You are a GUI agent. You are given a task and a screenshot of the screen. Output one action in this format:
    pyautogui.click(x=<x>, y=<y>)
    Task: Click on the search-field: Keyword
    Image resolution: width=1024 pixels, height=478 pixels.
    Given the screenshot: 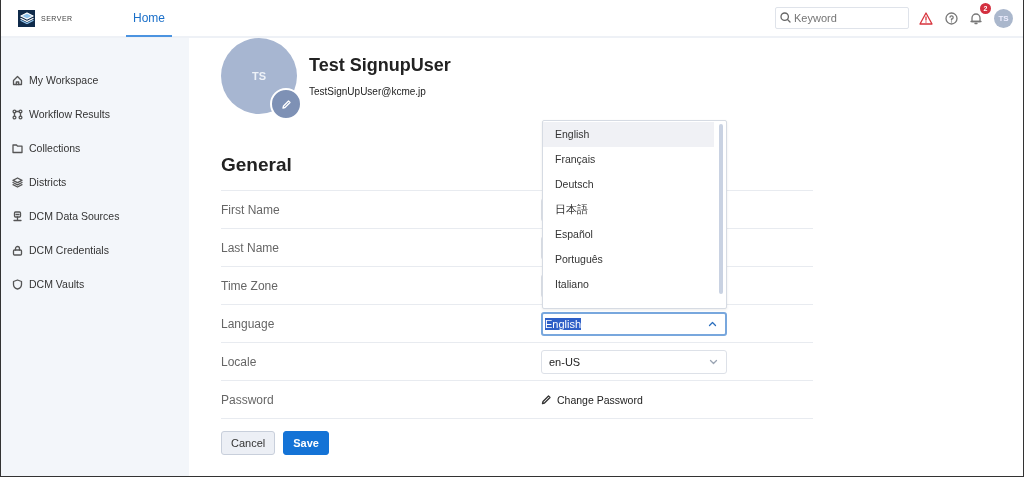 What is the action you would take?
    pyautogui.click(x=842, y=18)
    